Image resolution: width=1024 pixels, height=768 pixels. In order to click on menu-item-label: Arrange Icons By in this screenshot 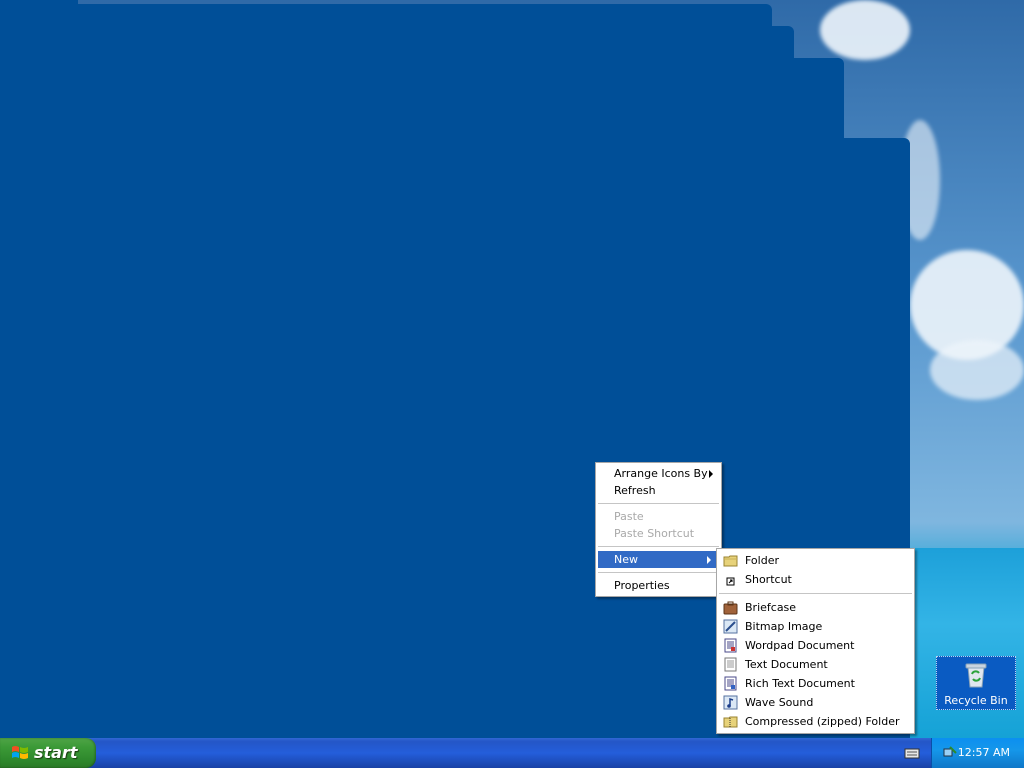, I will do `click(661, 473)`.